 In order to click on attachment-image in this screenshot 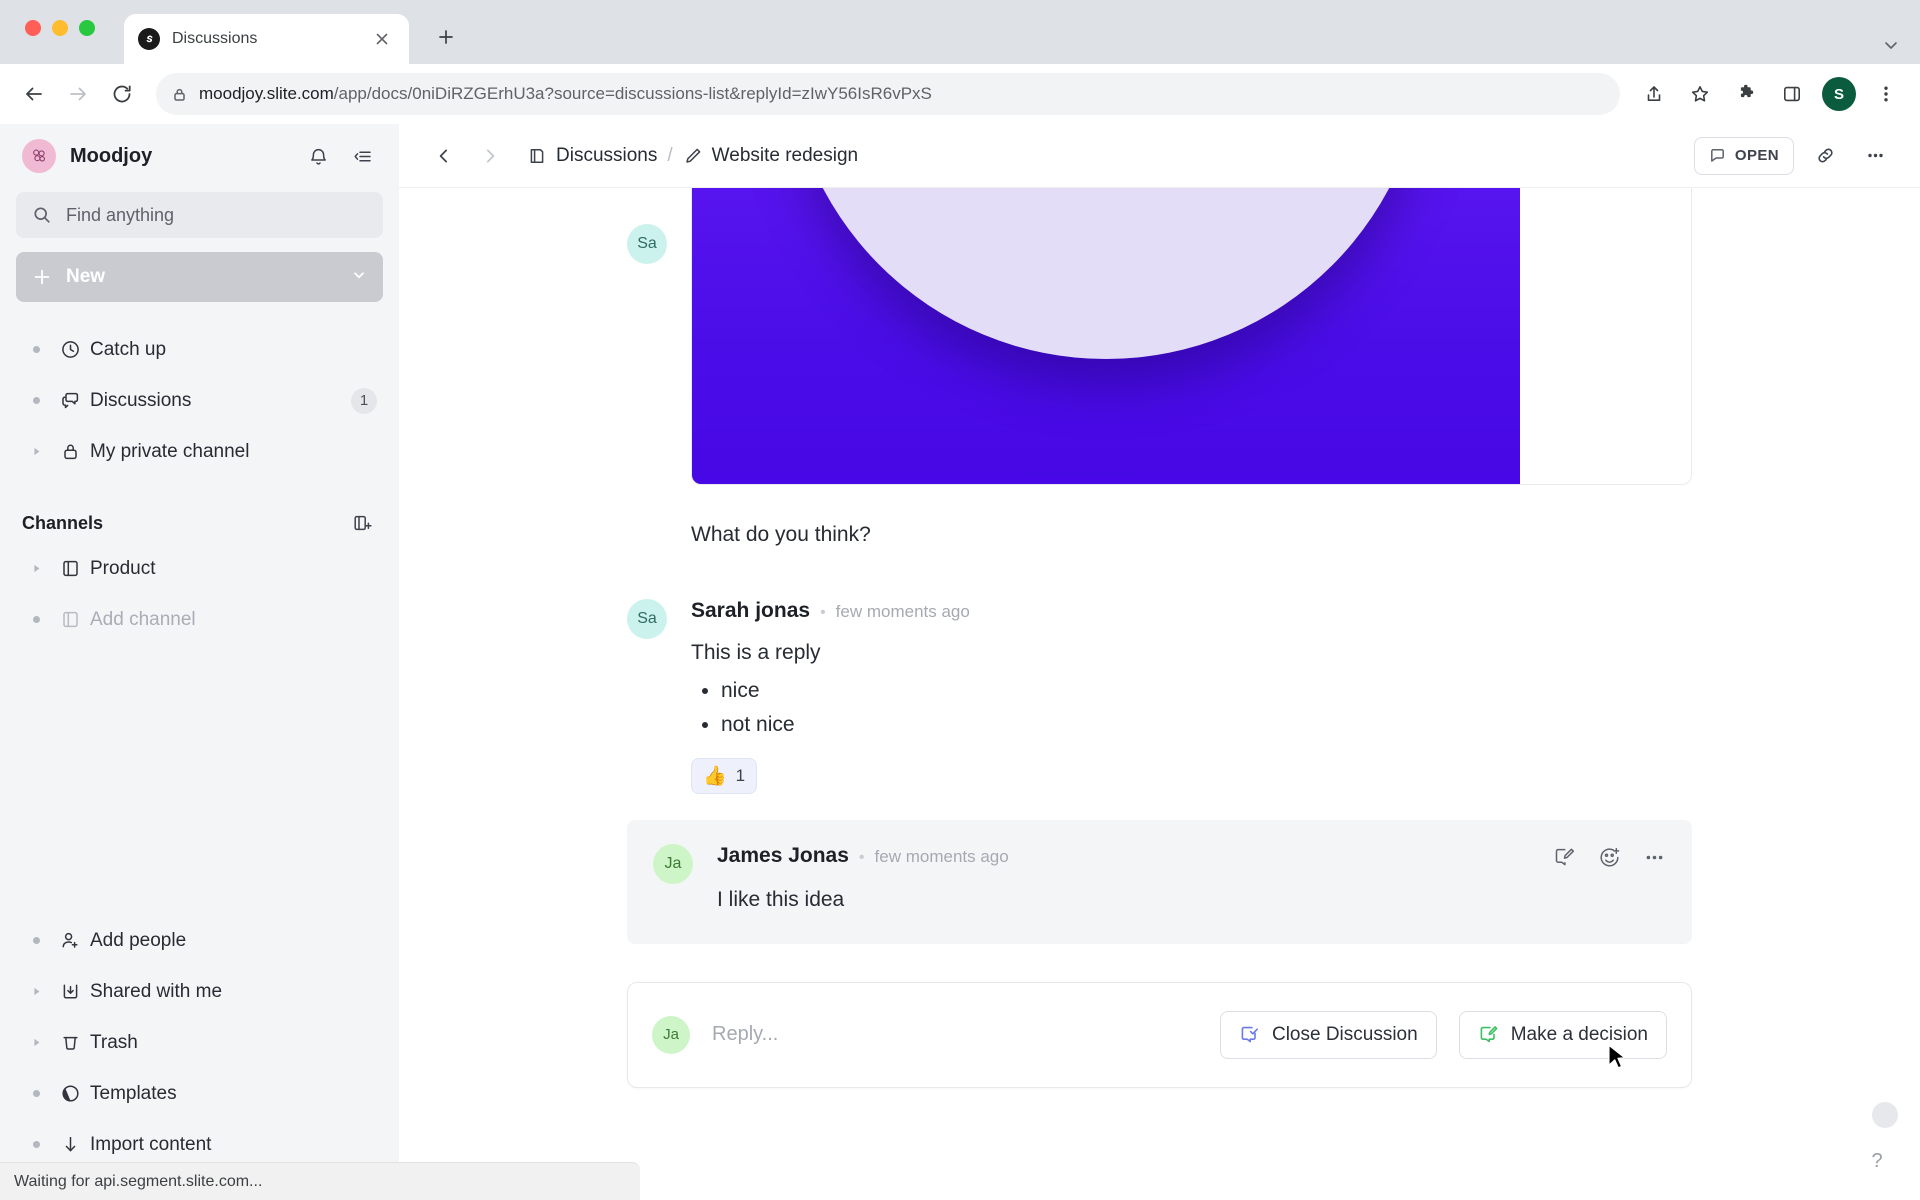, I will do `click(1106, 336)`.